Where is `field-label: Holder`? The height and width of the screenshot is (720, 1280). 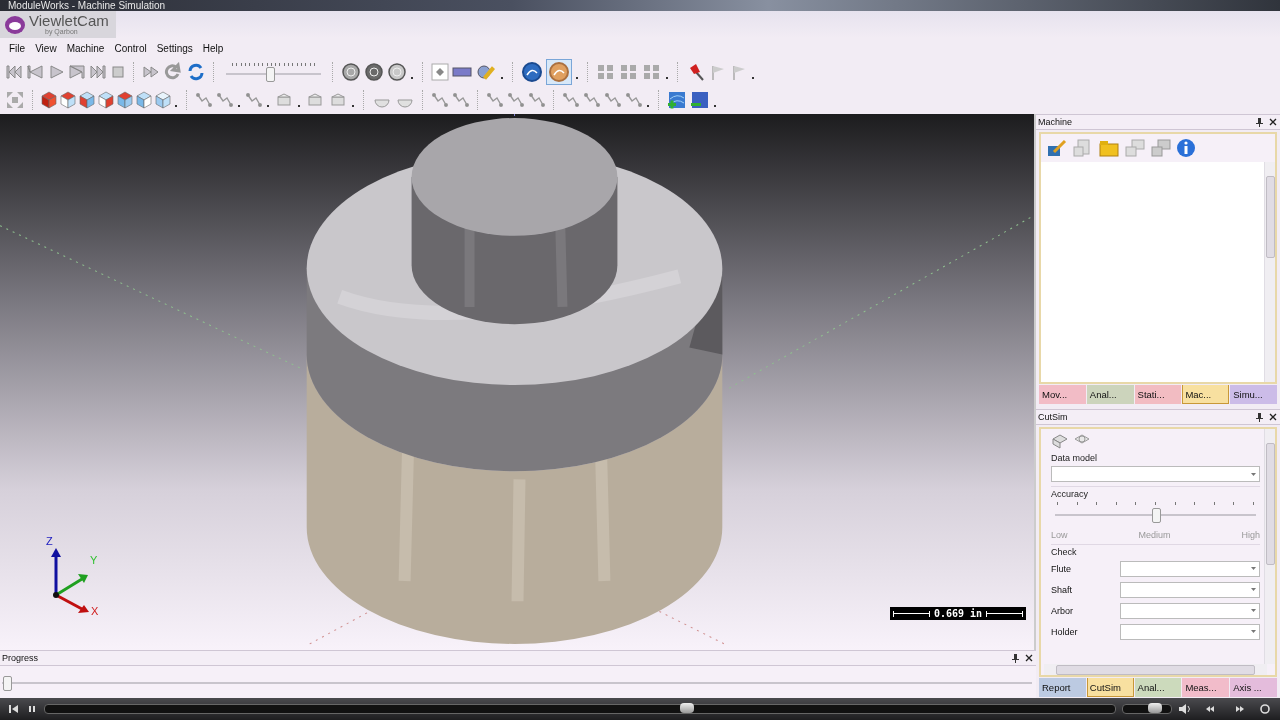
field-label: Holder is located at coordinates (1065, 631).